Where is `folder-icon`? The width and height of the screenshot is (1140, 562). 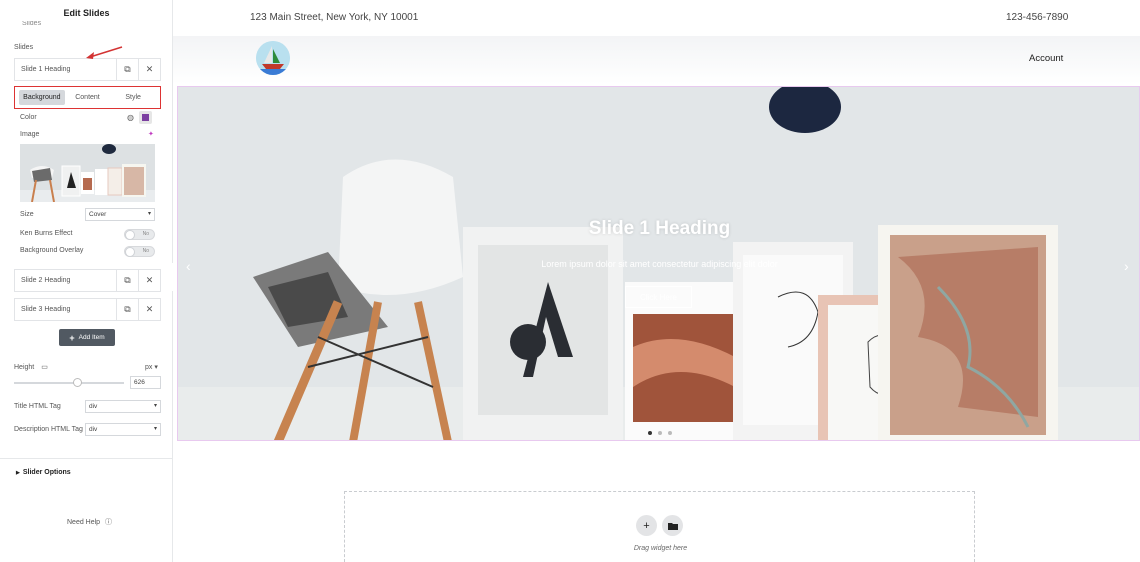
folder-icon is located at coordinates (672, 526).